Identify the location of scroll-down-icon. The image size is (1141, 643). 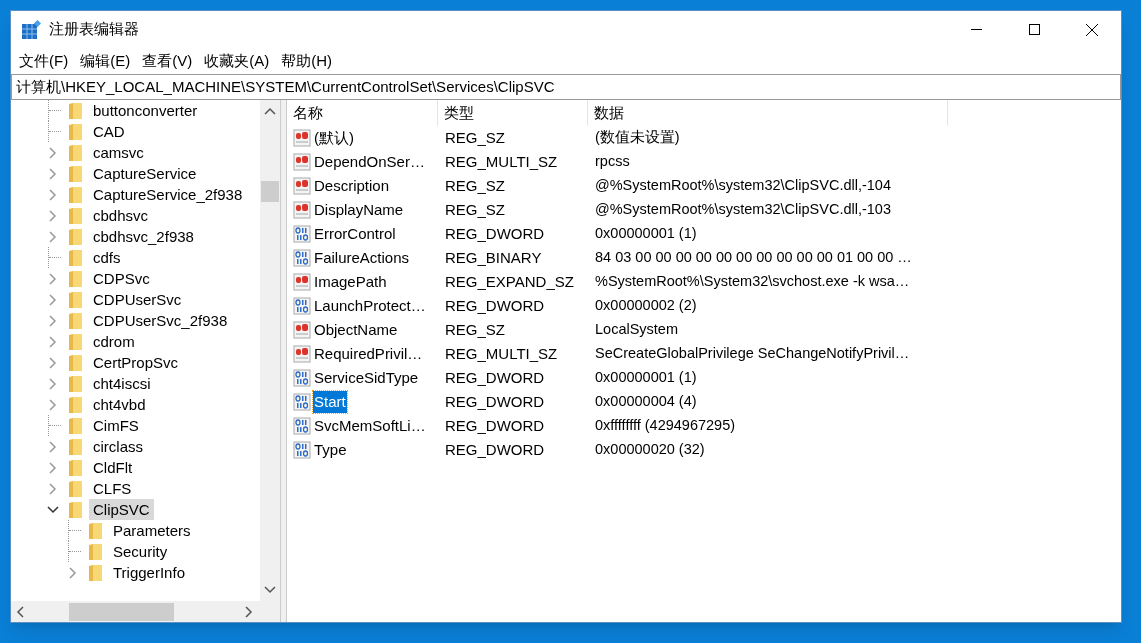
(270, 590).